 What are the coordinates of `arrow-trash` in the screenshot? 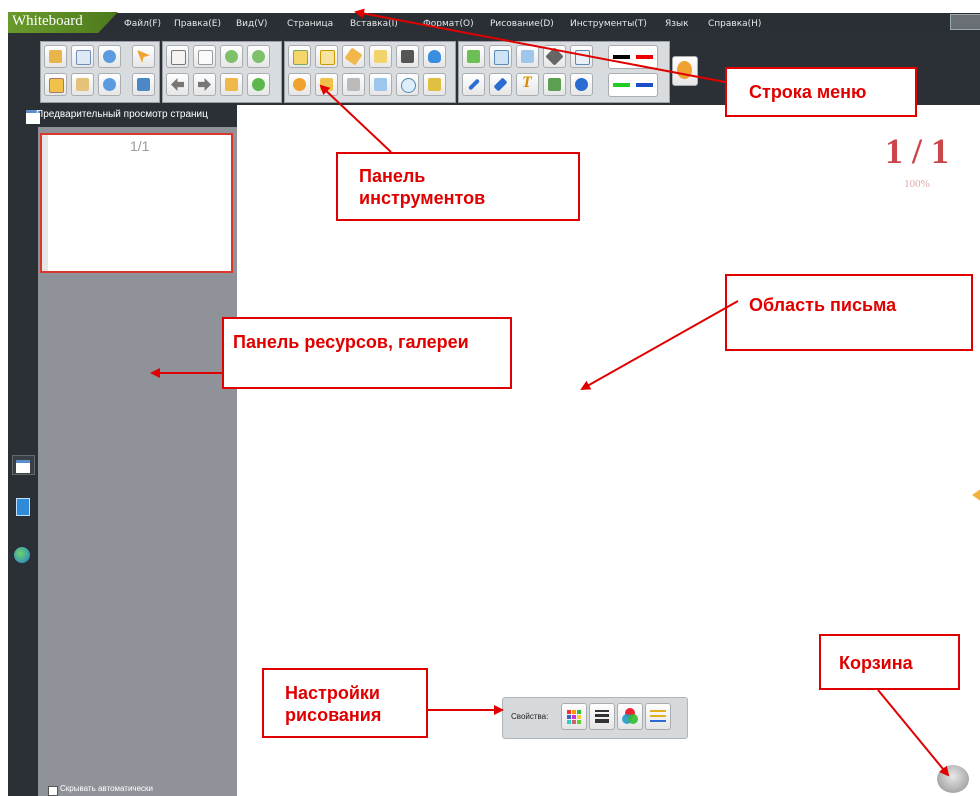 It's located at (913, 733).